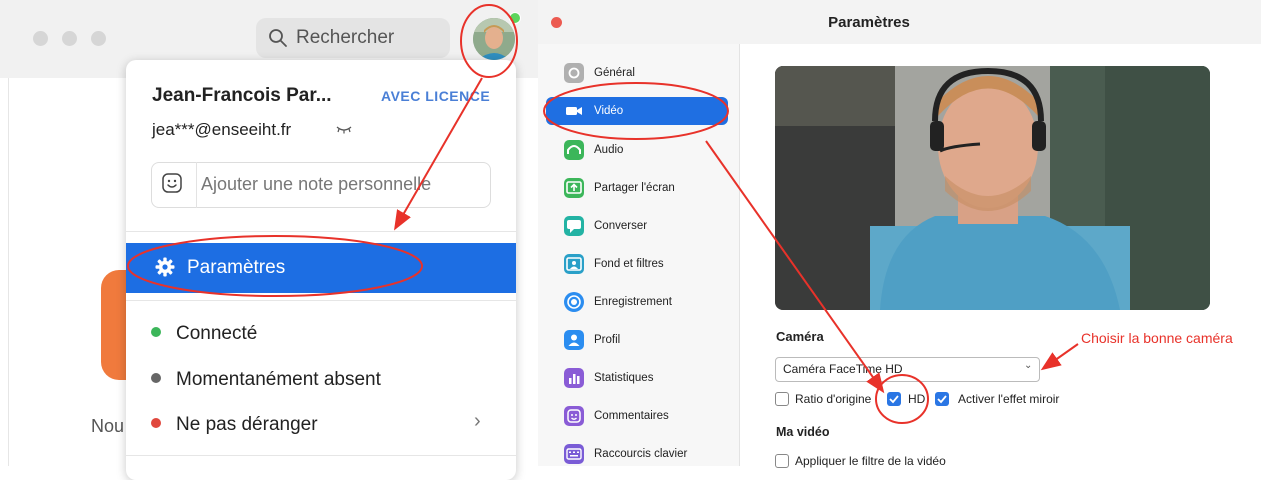 The height and width of the screenshot is (480, 1261). What do you see at coordinates (489, 41) in the screenshot?
I see `annotation-circle-avatar` at bounding box center [489, 41].